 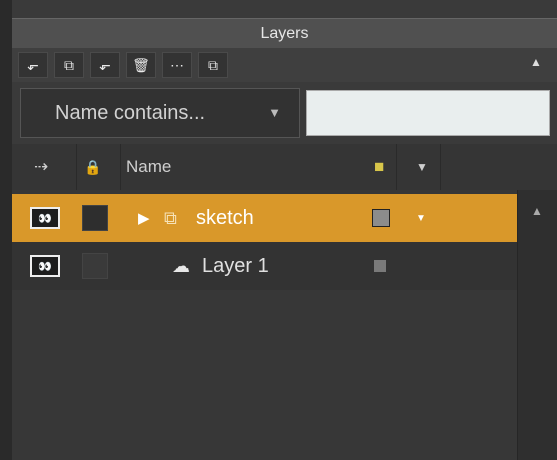 What do you see at coordinates (422, 167) in the screenshot?
I see `sort-menu-icon: ▼` at bounding box center [422, 167].